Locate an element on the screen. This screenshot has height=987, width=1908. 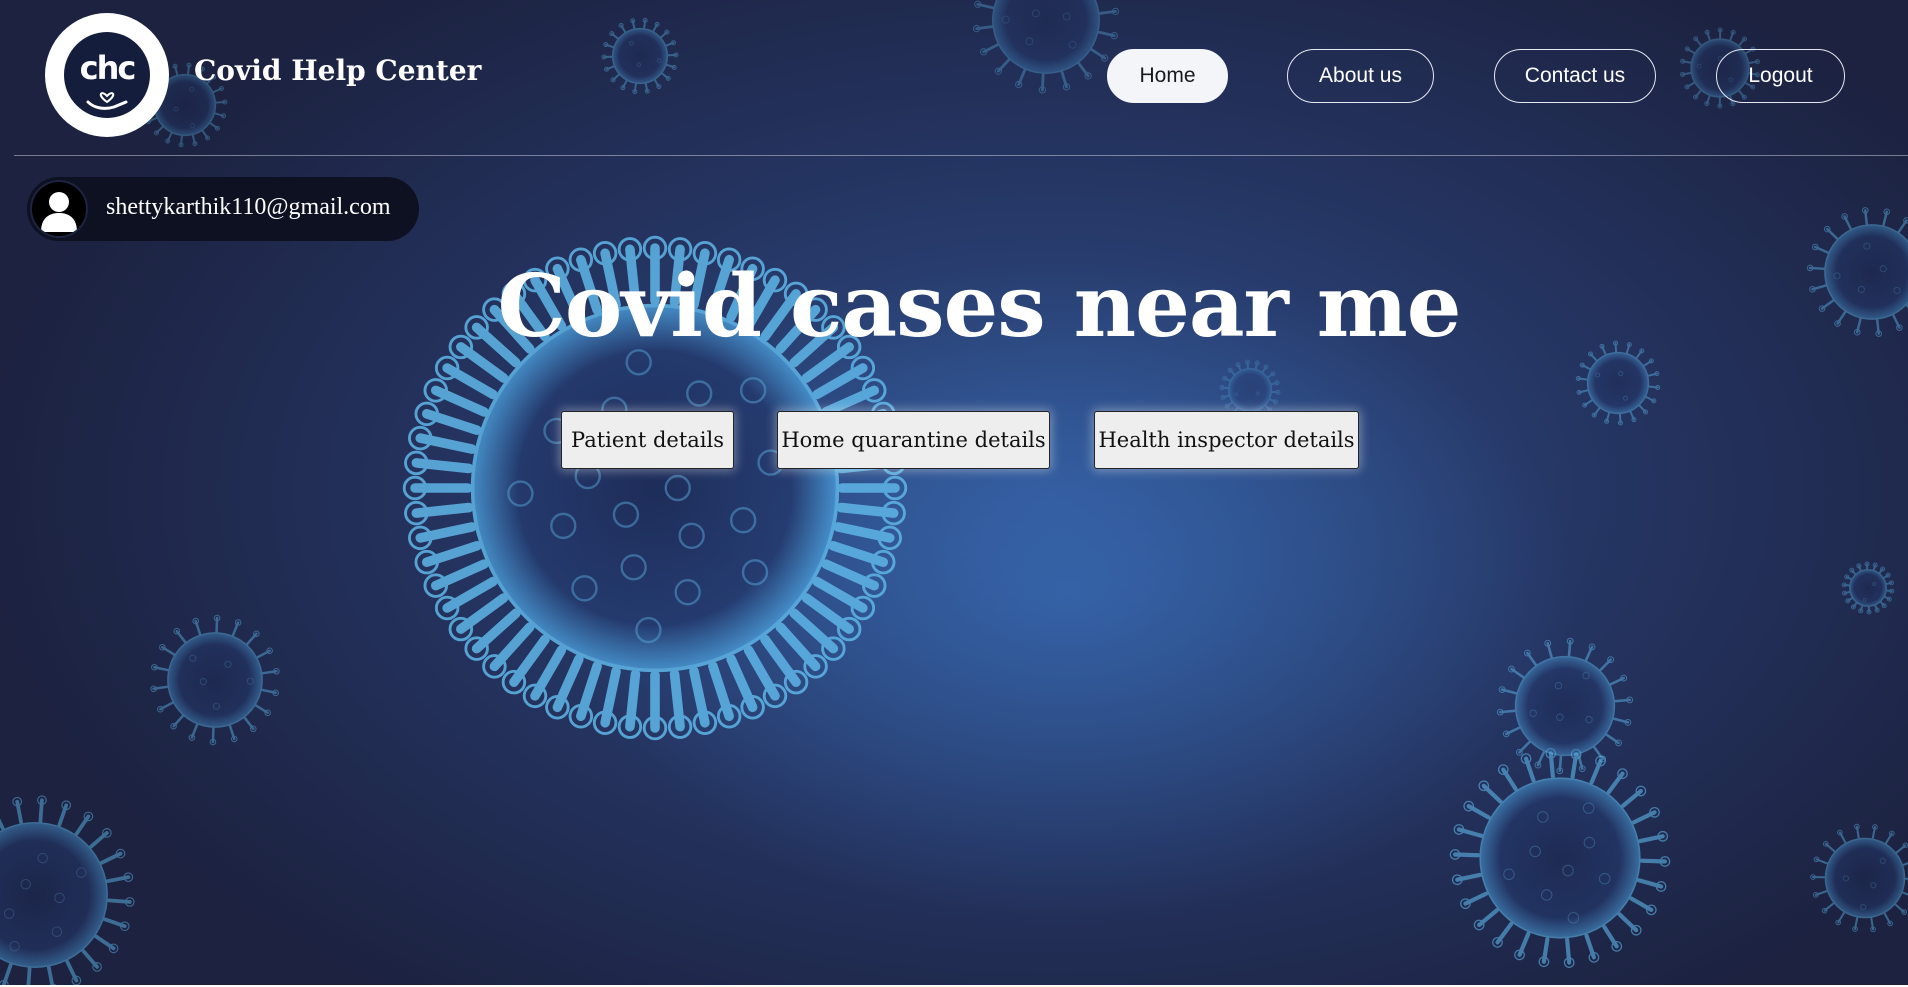
chc-logo: chc is located at coordinates (107, 75).